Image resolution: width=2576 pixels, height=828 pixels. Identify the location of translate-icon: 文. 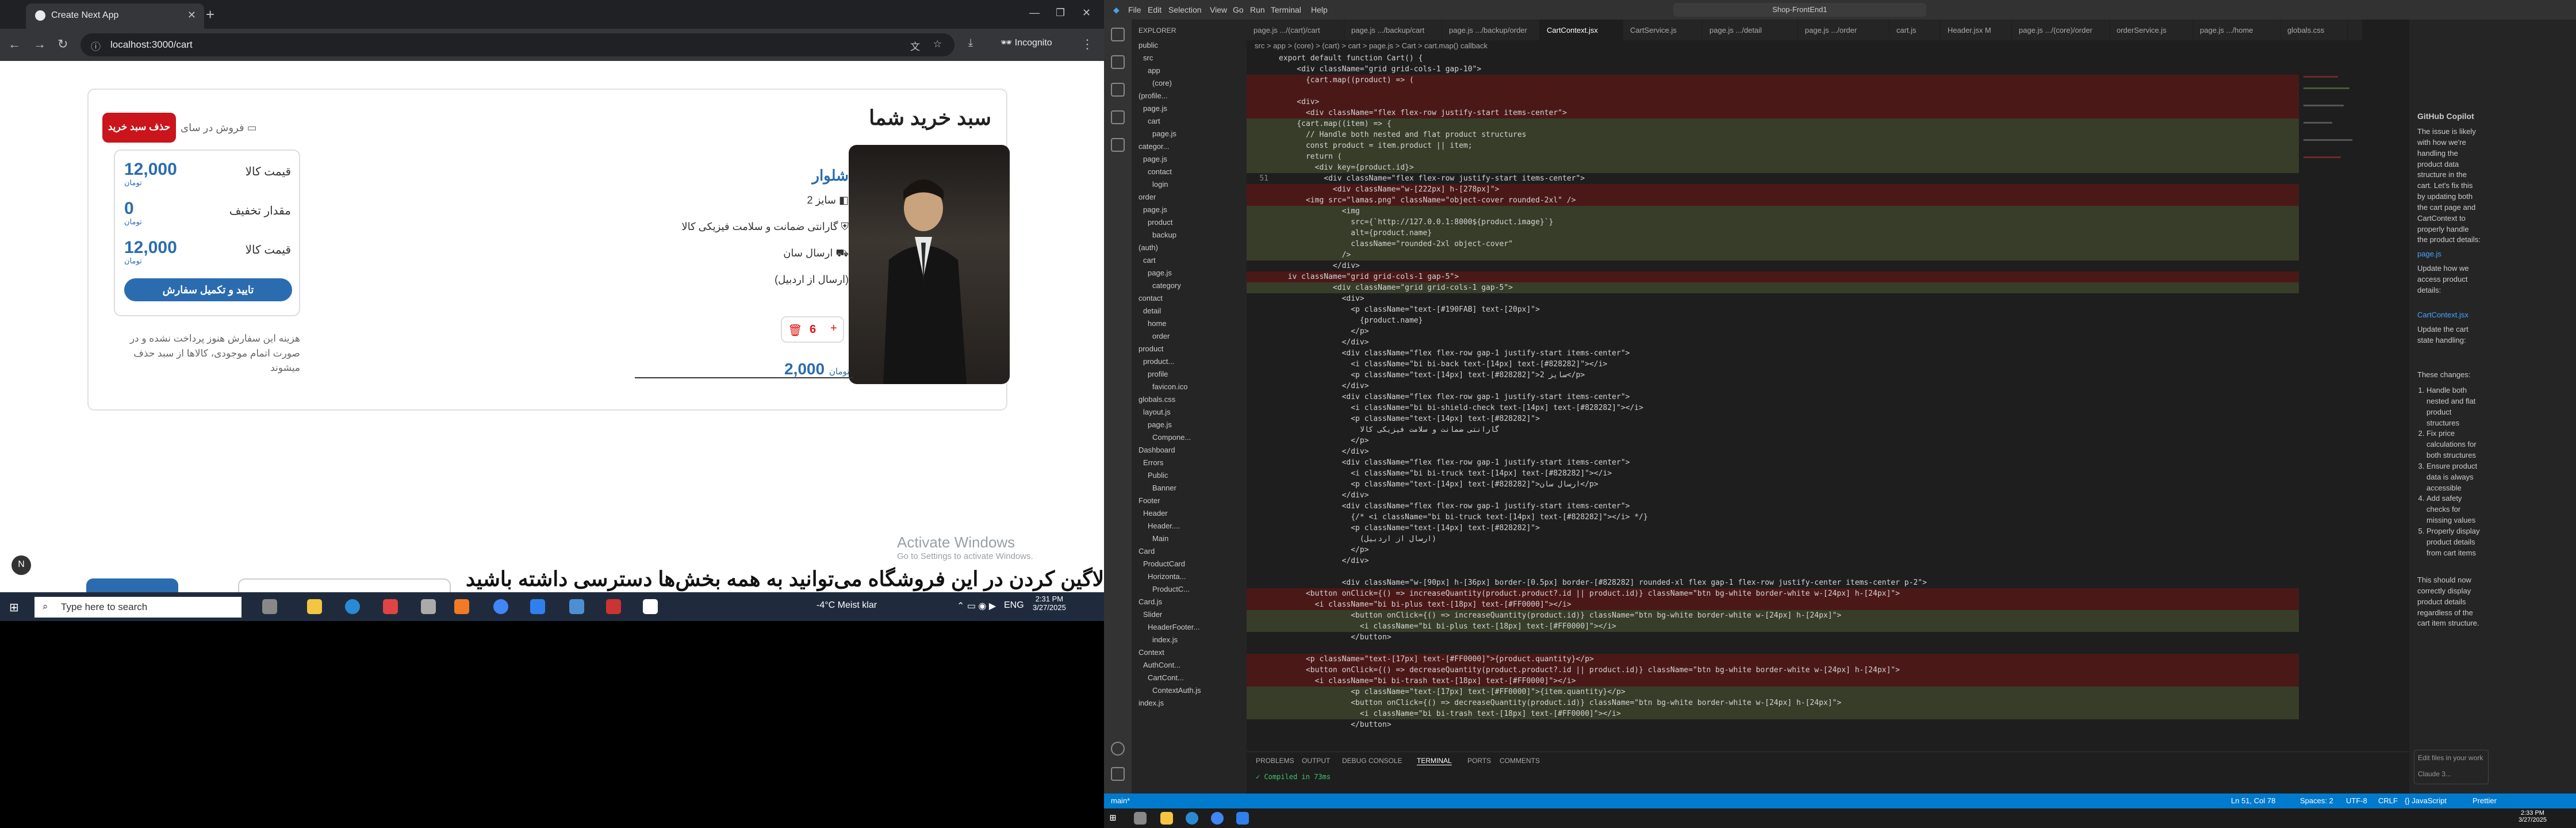
(915, 46).